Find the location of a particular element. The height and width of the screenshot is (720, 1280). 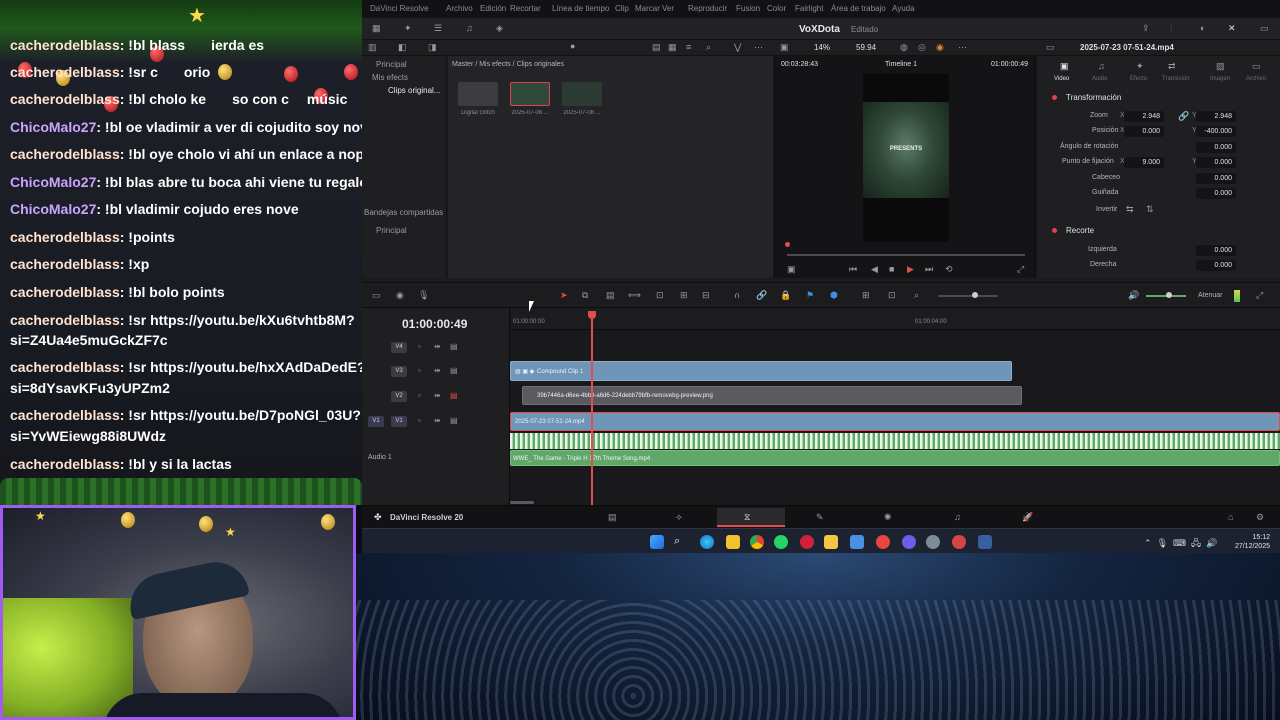

viewer-option-icon: ◍ is located at coordinates (904, 47).